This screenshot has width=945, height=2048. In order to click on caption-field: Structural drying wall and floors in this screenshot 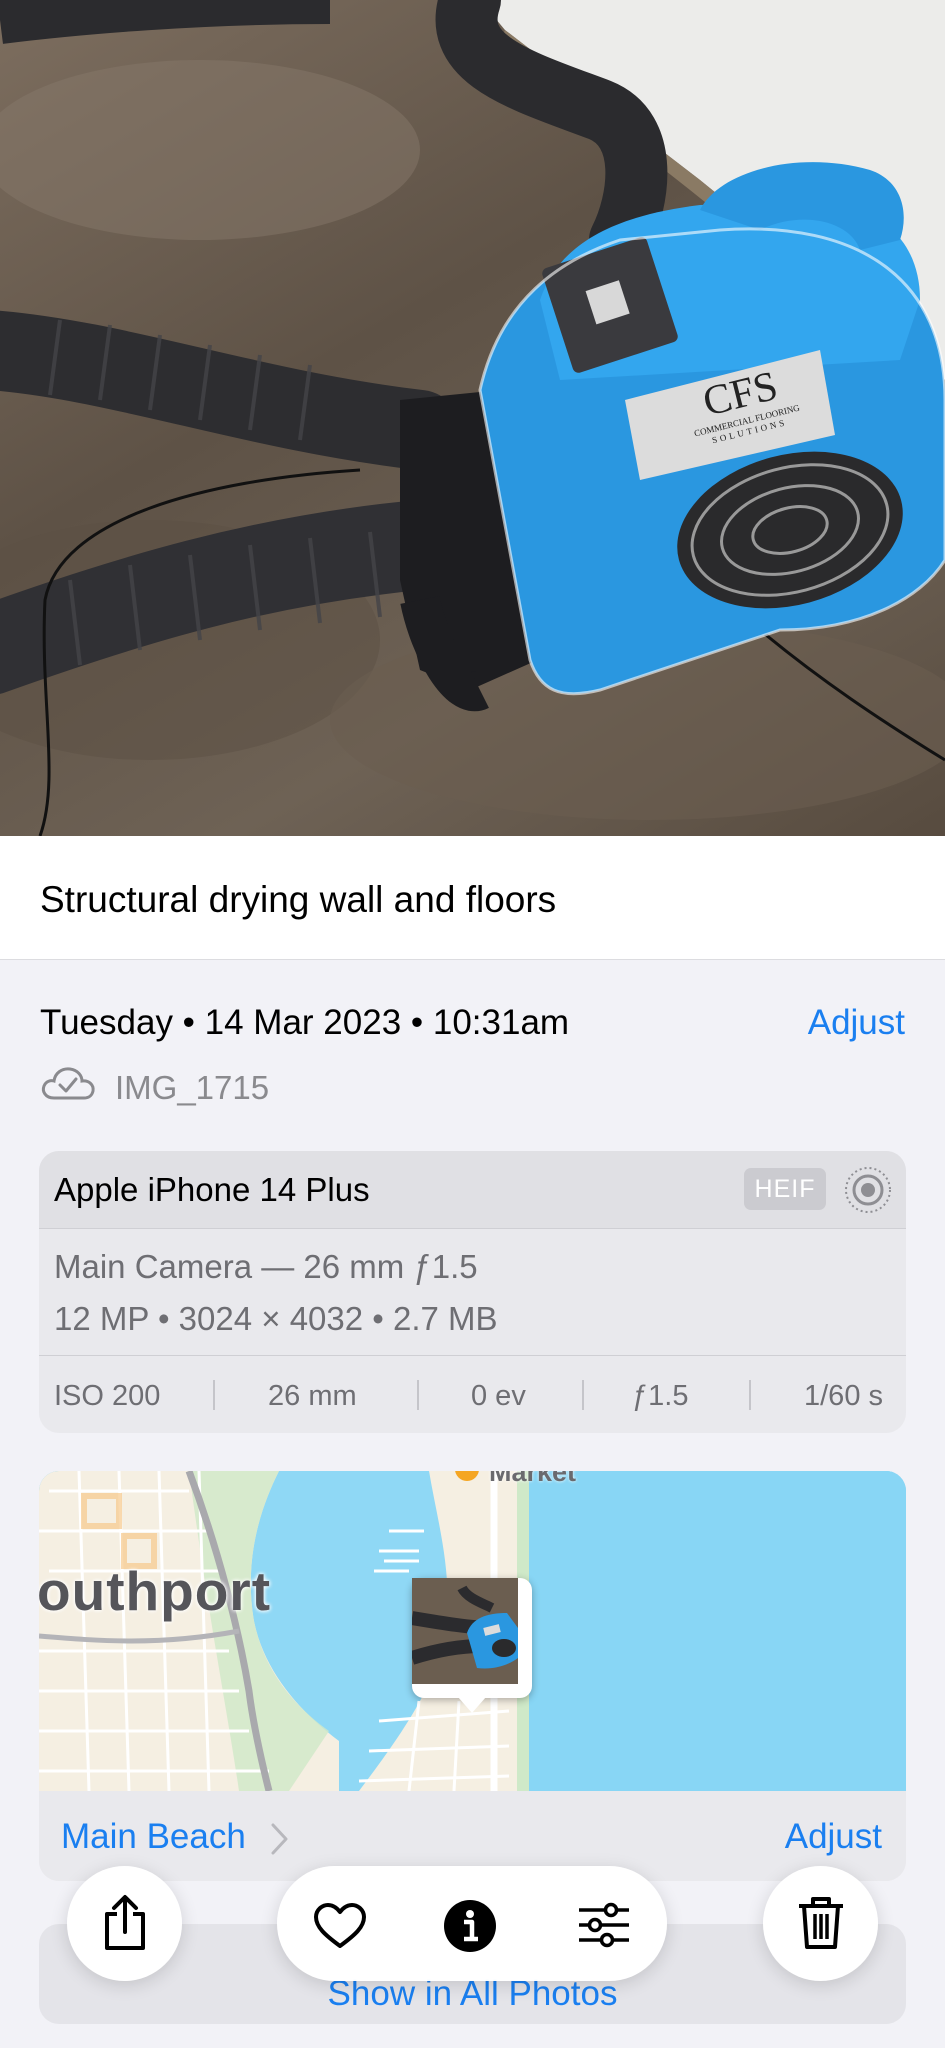, I will do `click(472, 898)`.